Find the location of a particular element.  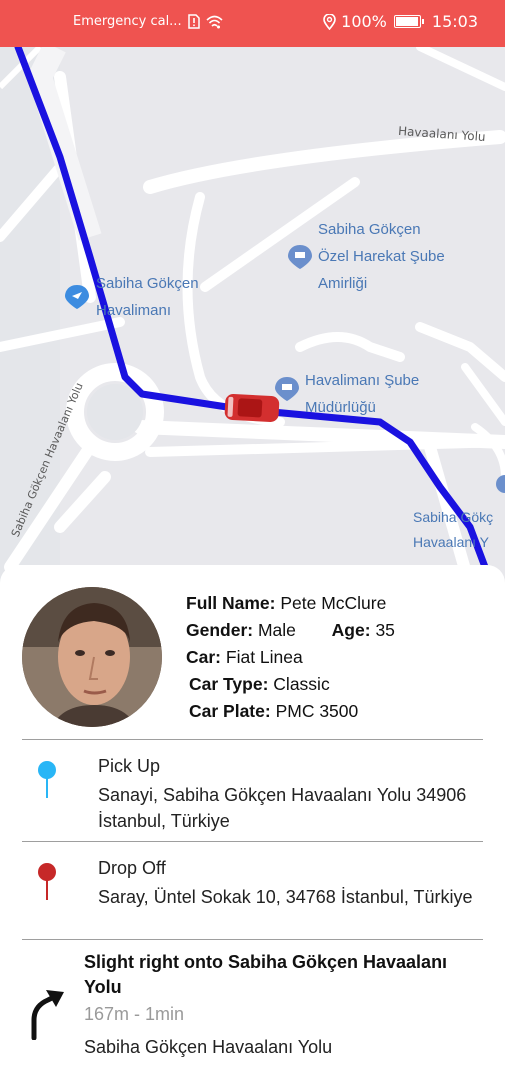

car-type-row: Car Type: Classic is located at coordinates (290, 684).